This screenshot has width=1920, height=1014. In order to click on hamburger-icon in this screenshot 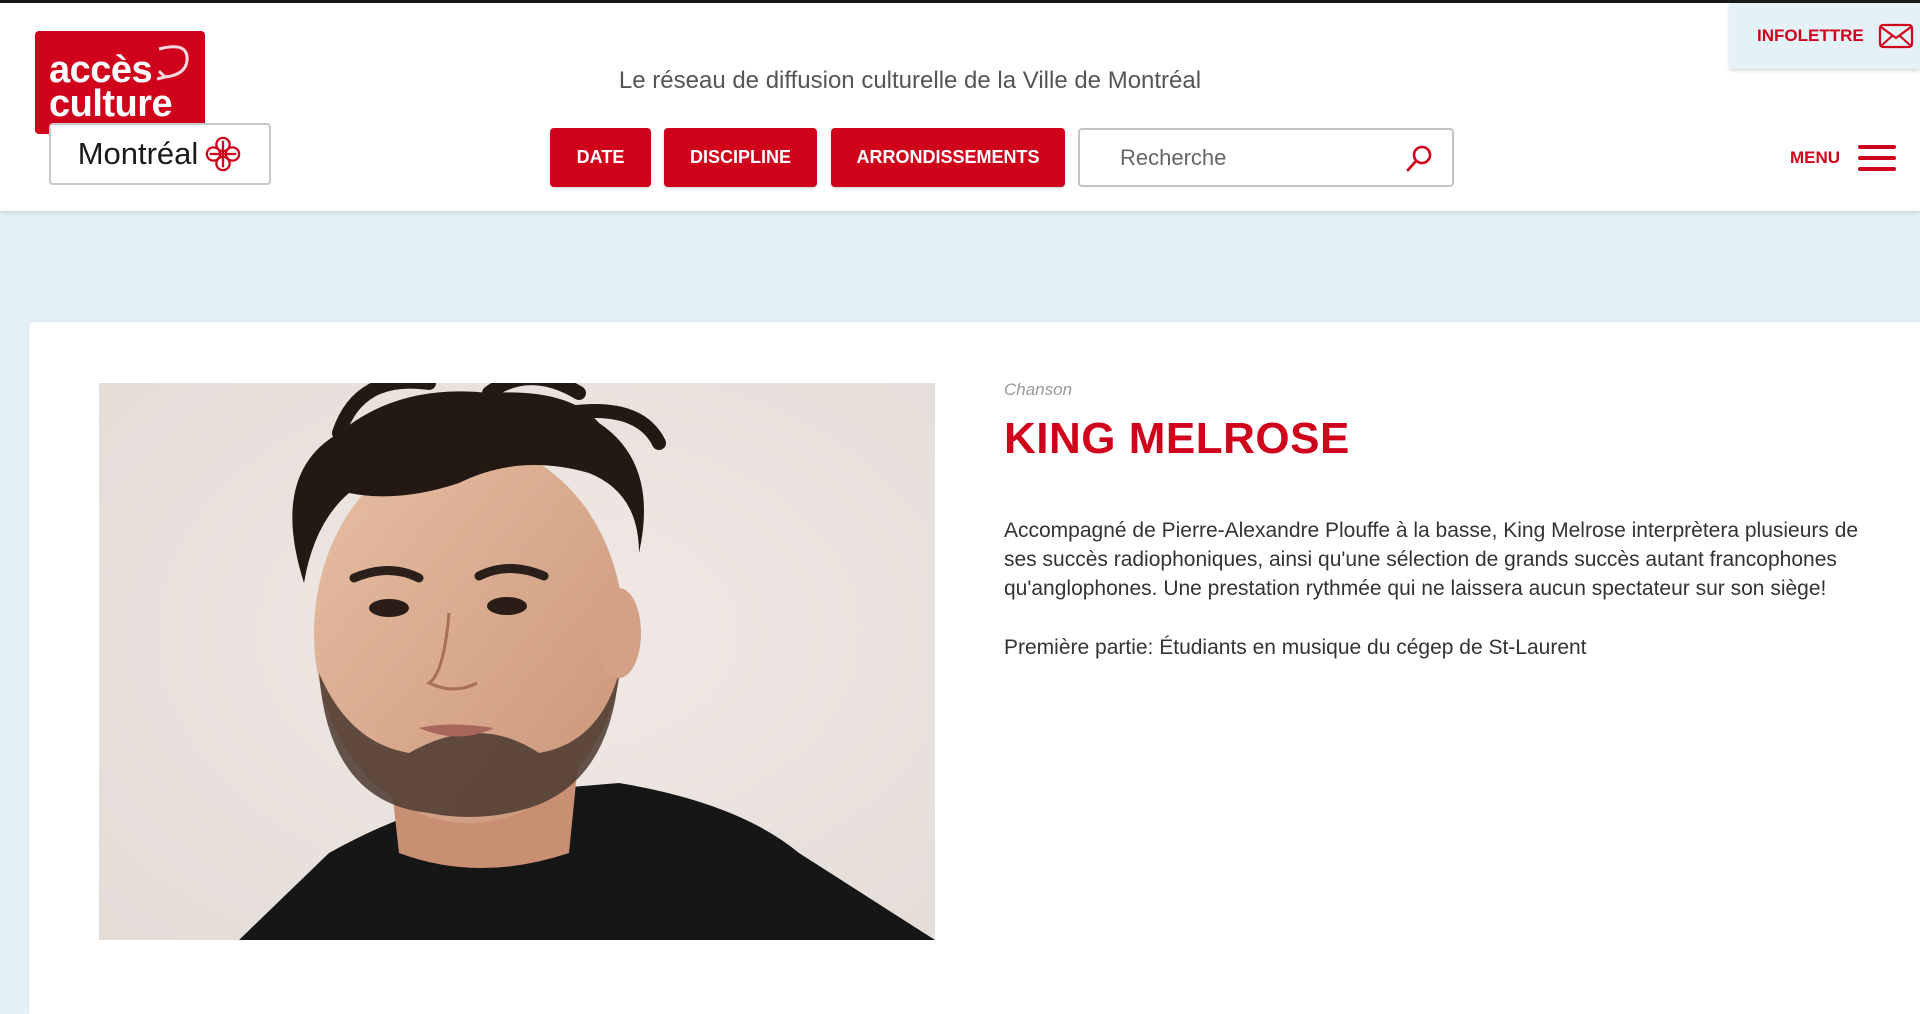, I will do `click(1877, 158)`.